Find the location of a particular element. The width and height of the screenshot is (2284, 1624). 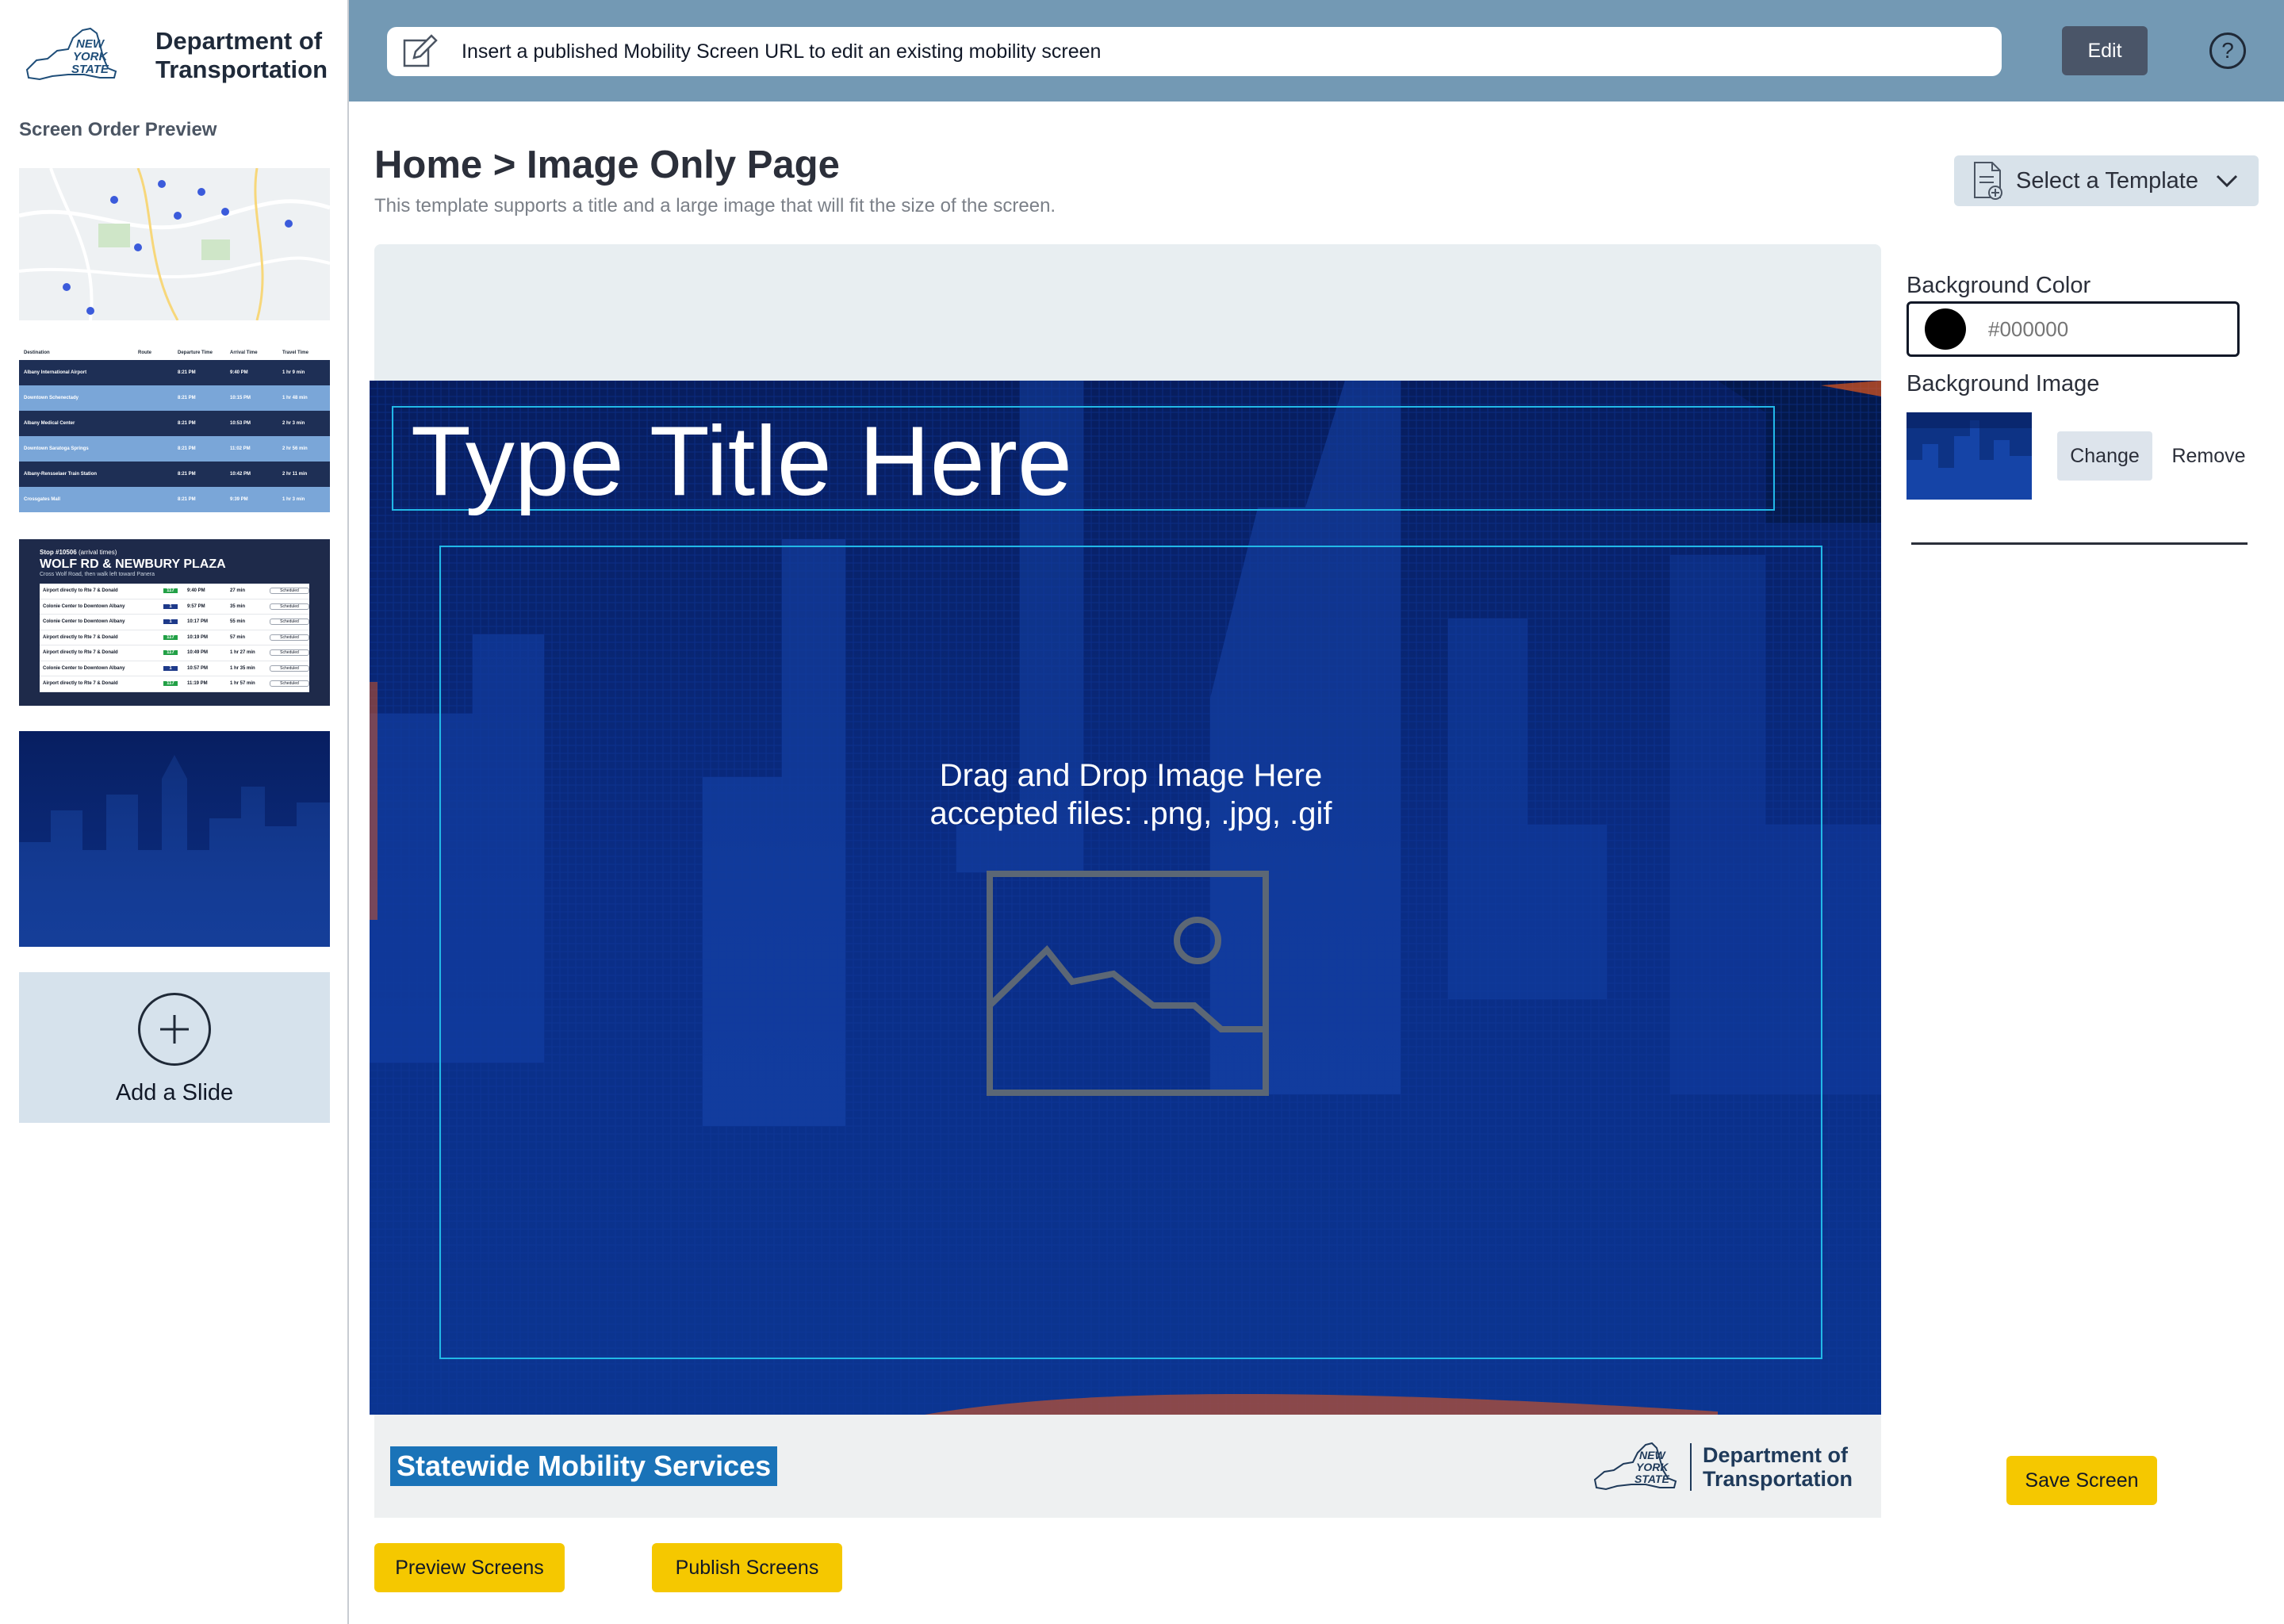

footer-new-york-state-icon: NEW YORK STATE is located at coordinates (1635, 1466).